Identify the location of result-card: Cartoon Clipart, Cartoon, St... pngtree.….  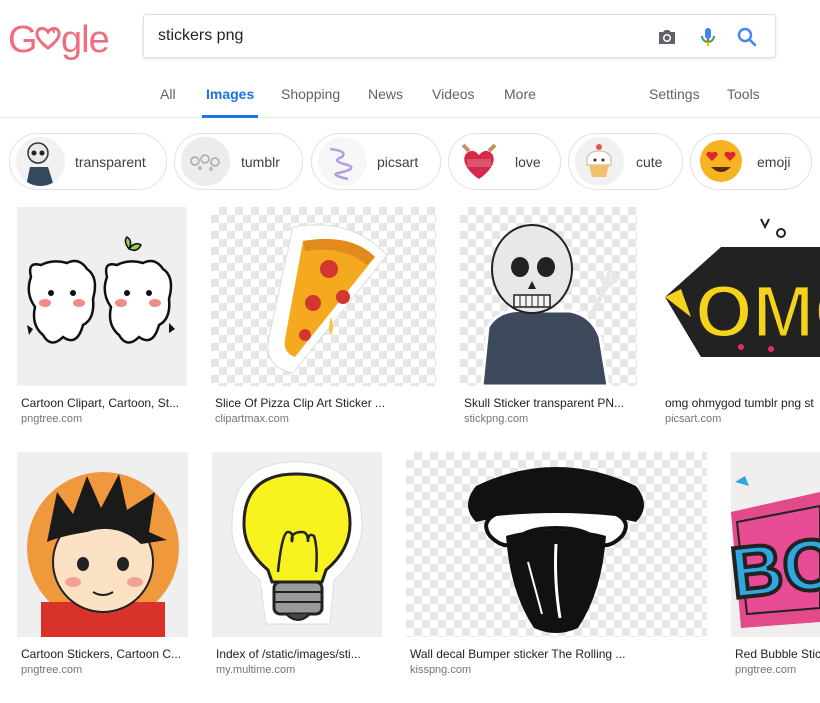
(102, 317).